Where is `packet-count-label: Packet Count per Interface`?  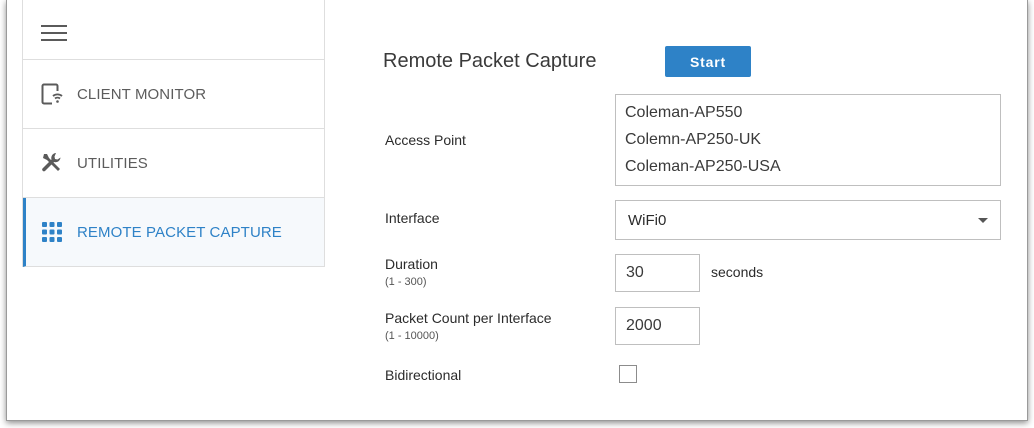 packet-count-label: Packet Count per Interface is located at coordinates (468, 318).